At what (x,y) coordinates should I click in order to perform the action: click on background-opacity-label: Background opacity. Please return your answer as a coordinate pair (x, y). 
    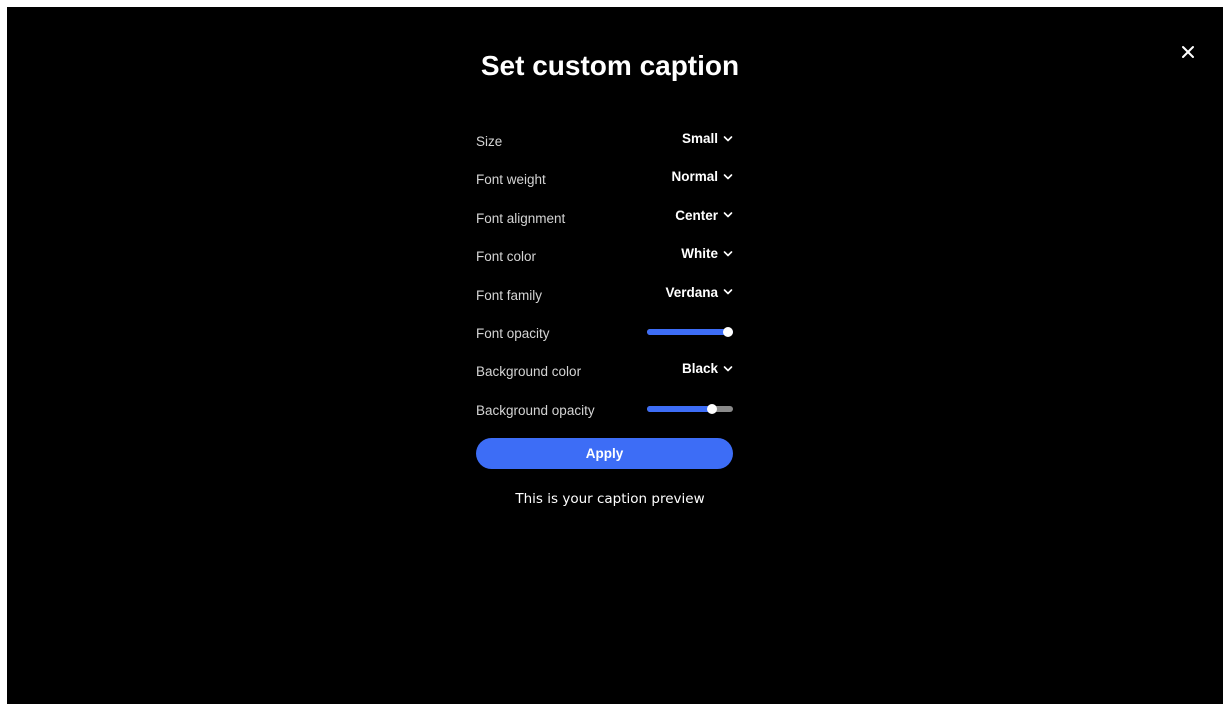
    Looking at the image, I should click on (535, 410).